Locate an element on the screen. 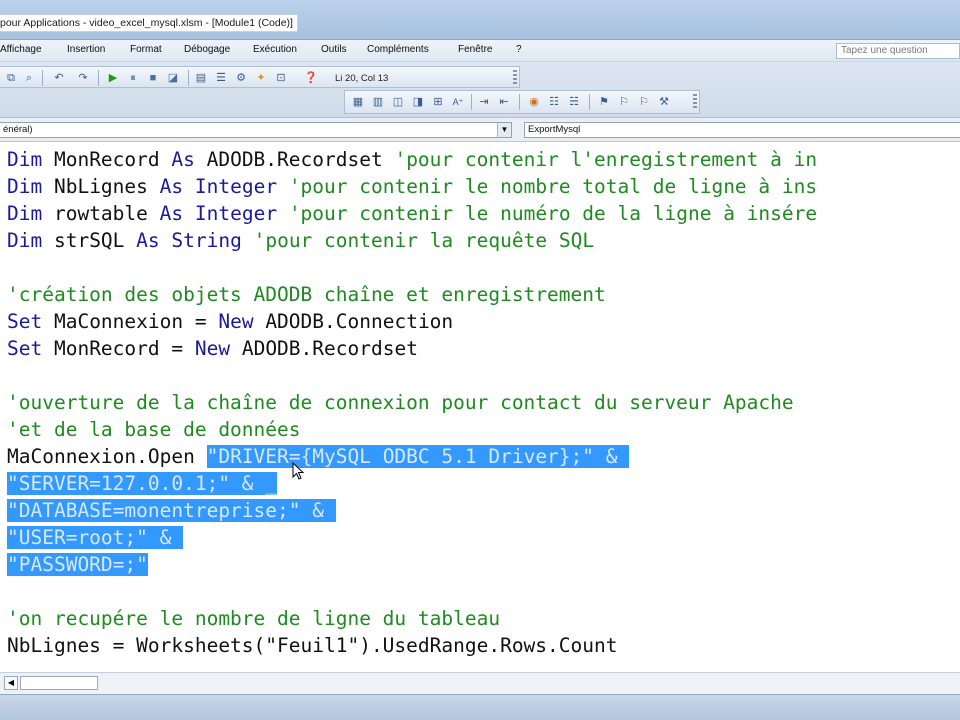  design-mode-icon: ◪ is located at coordinates (173, 78).